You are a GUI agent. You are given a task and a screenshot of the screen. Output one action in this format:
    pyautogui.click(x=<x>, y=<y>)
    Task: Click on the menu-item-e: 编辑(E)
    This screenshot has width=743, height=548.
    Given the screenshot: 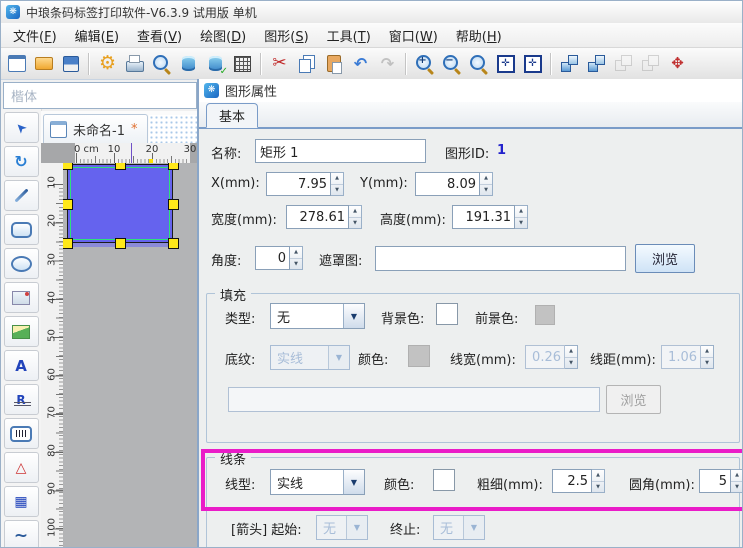 What is the action you would take?
    pyautogui.click(x=97, y=35)
    